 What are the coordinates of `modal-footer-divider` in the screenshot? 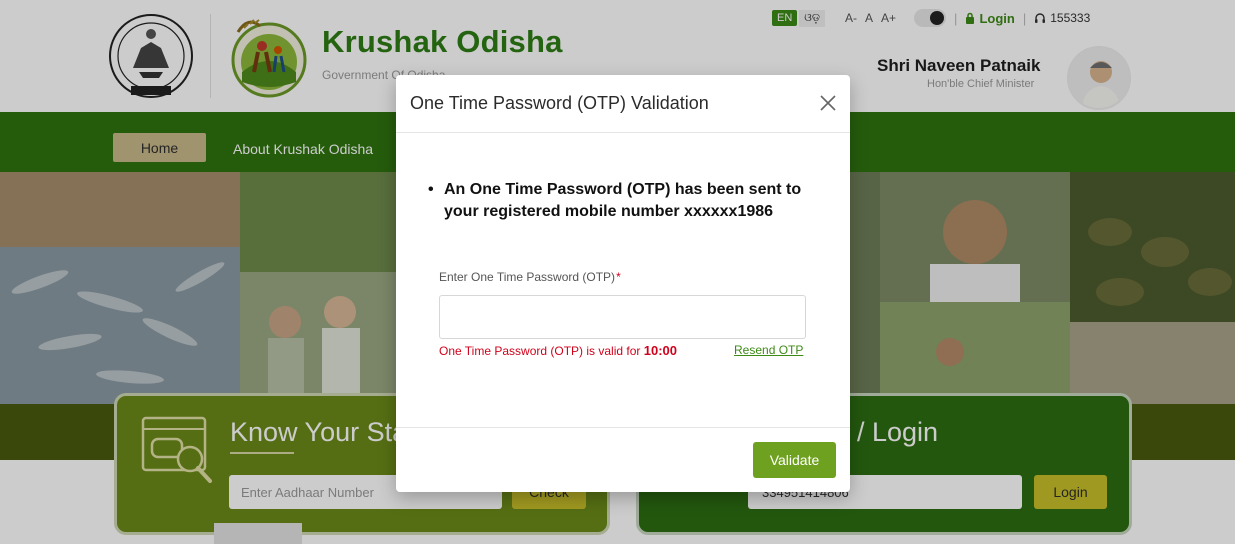 It's located at (623, 427).